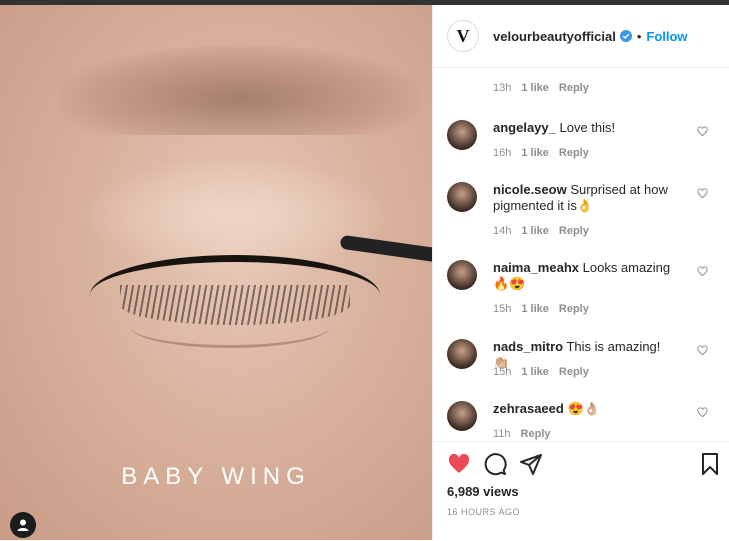 Image resolution: width=729 pixels, height=541 pixels. Describe the element at coordinates (710, 464) in the screenshot. I see `bookmark-icon` at that location.